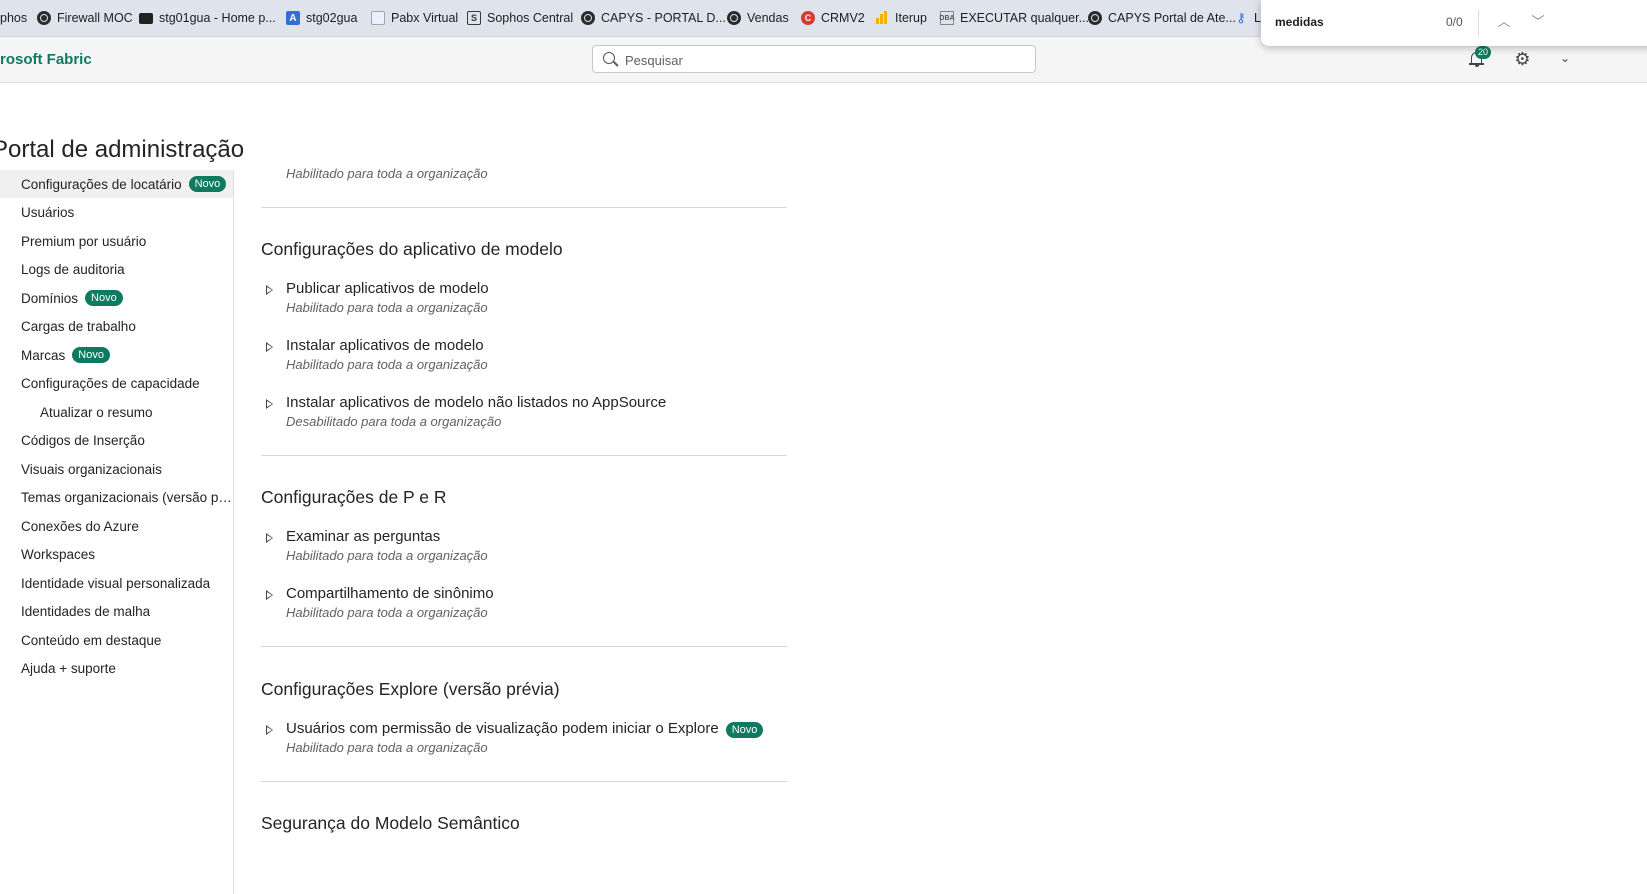 This screenshot has height=894, width=1647. Describe the element at coordinates (758, 18) in the screenshot. I see `bookmark-vendas: Vendas` at that location.